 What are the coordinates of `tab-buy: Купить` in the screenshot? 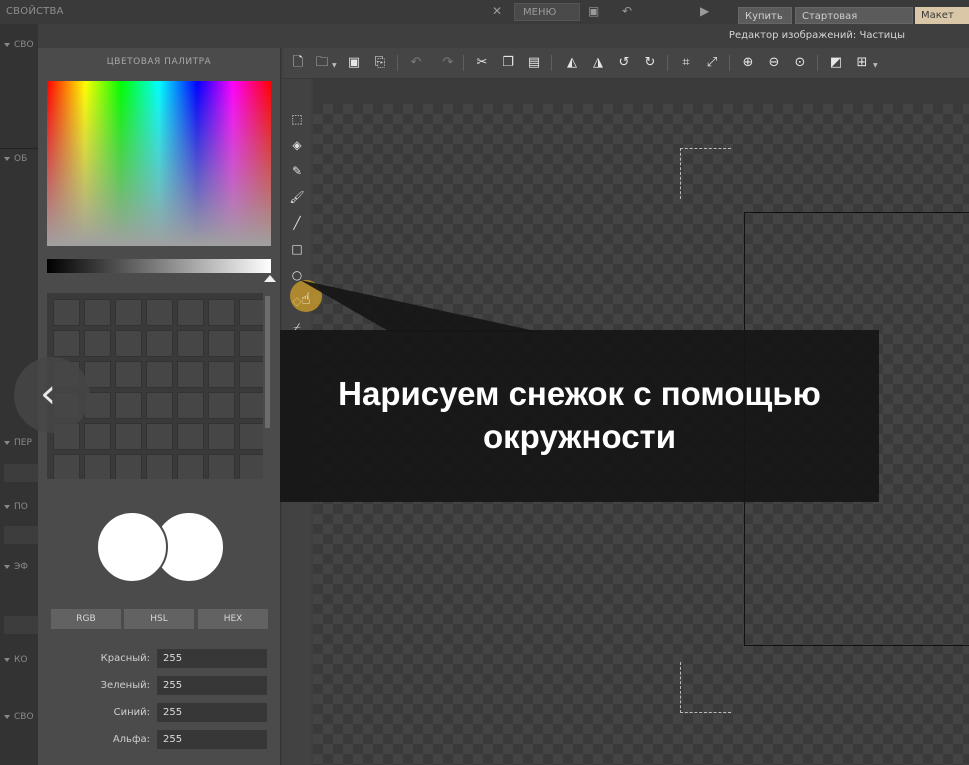 It's located at (765, 15).